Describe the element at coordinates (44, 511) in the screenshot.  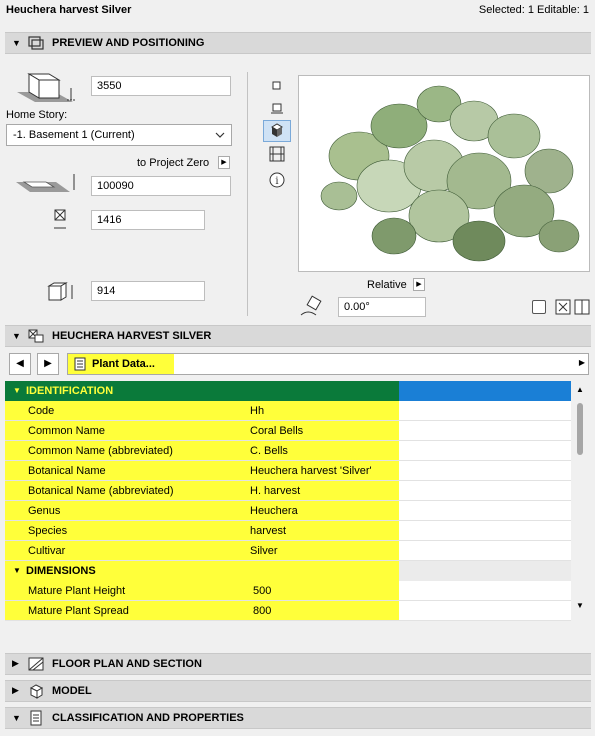
I see `param-name: Genus` at that location.